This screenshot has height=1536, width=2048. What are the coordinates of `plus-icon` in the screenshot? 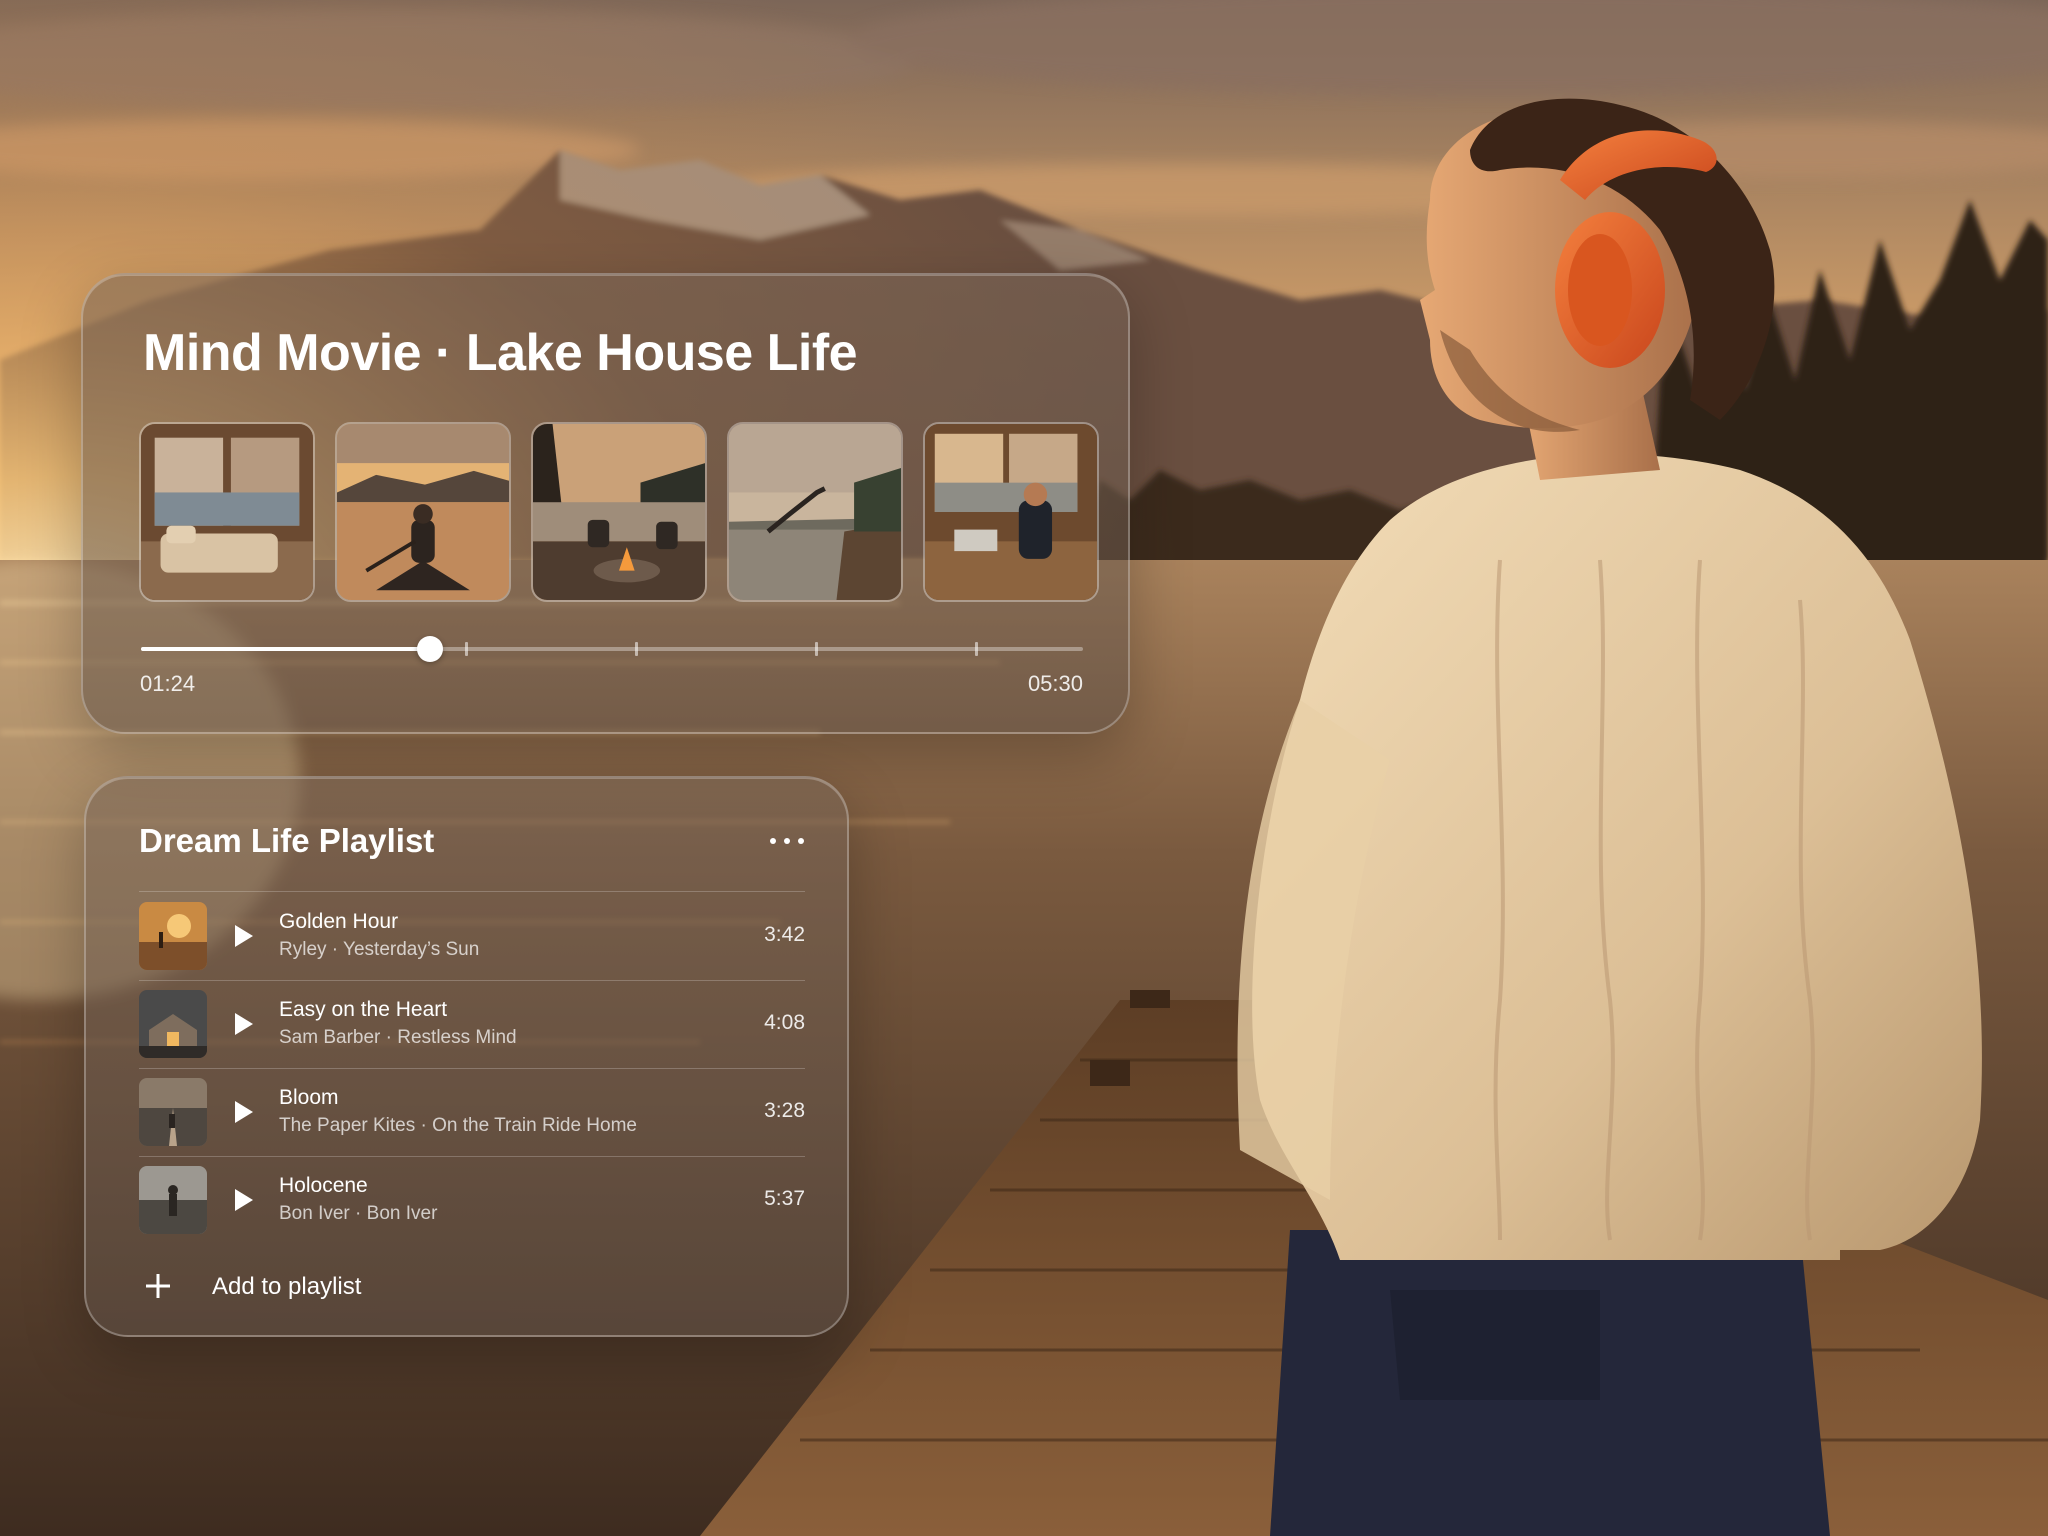 It's located at (158, 1286).